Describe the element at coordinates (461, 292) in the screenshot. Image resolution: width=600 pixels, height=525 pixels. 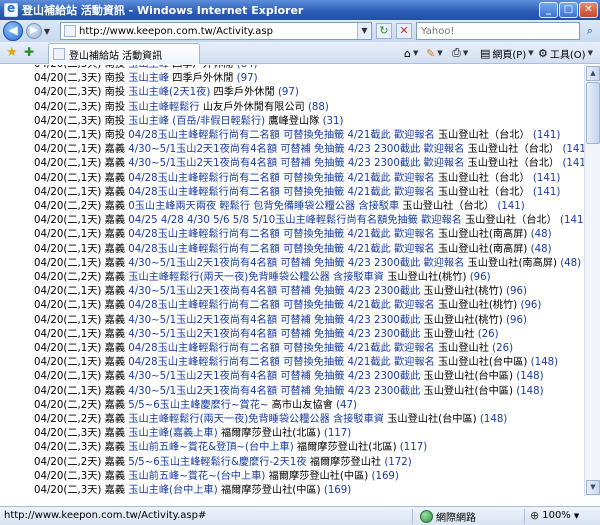
I see `activity-organizer: 玉山登山社(桃竹)` at that location.